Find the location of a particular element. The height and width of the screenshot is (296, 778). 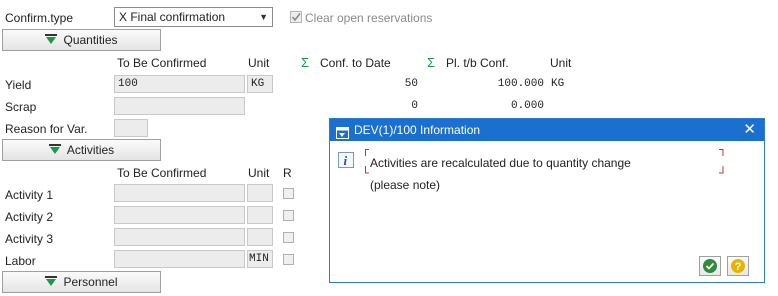

dialog-note: (please note) is located at coordinates (405, 185).